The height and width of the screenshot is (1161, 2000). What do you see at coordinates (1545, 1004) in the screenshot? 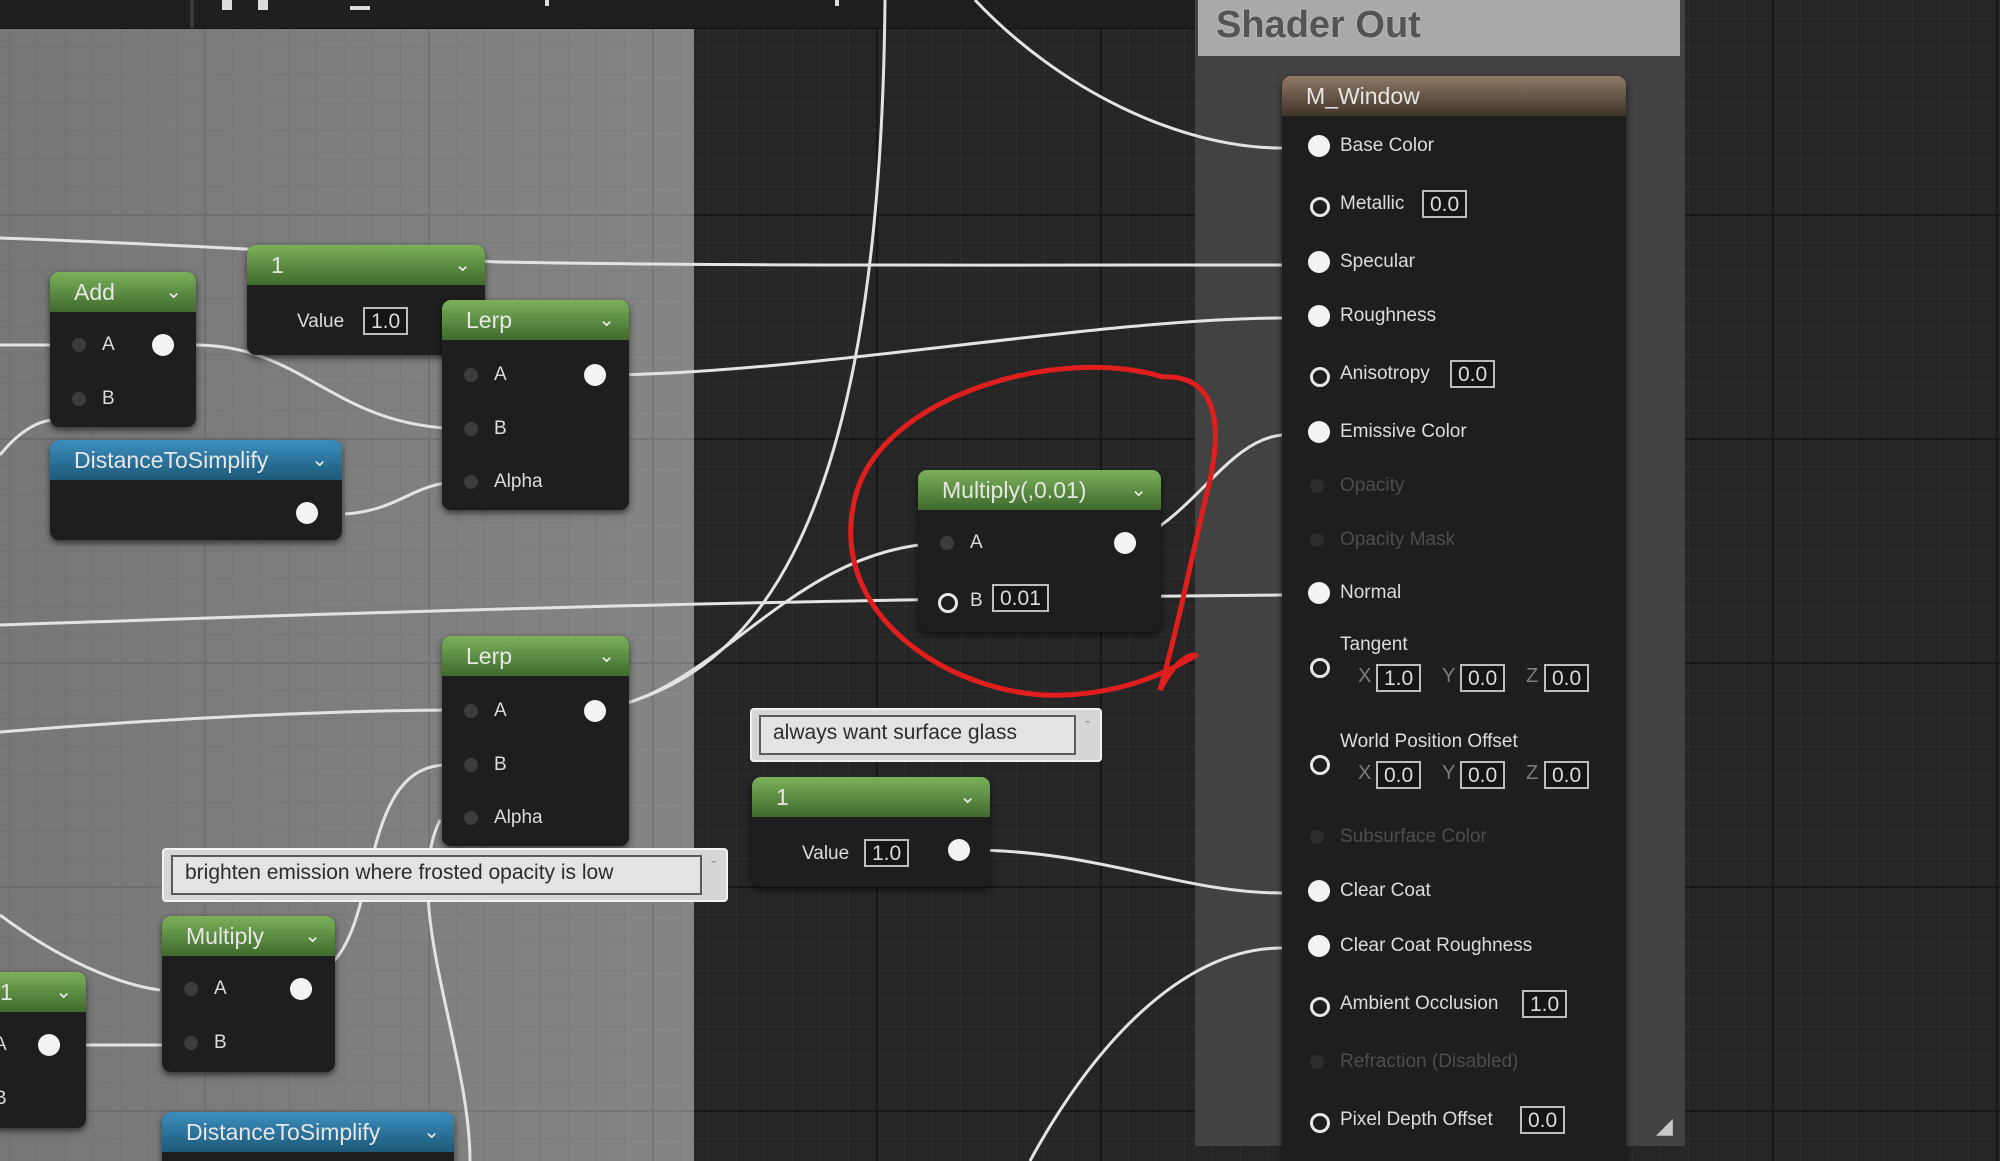
I see `input-value-field: 1.0` at bounding box center [1545, 1004].